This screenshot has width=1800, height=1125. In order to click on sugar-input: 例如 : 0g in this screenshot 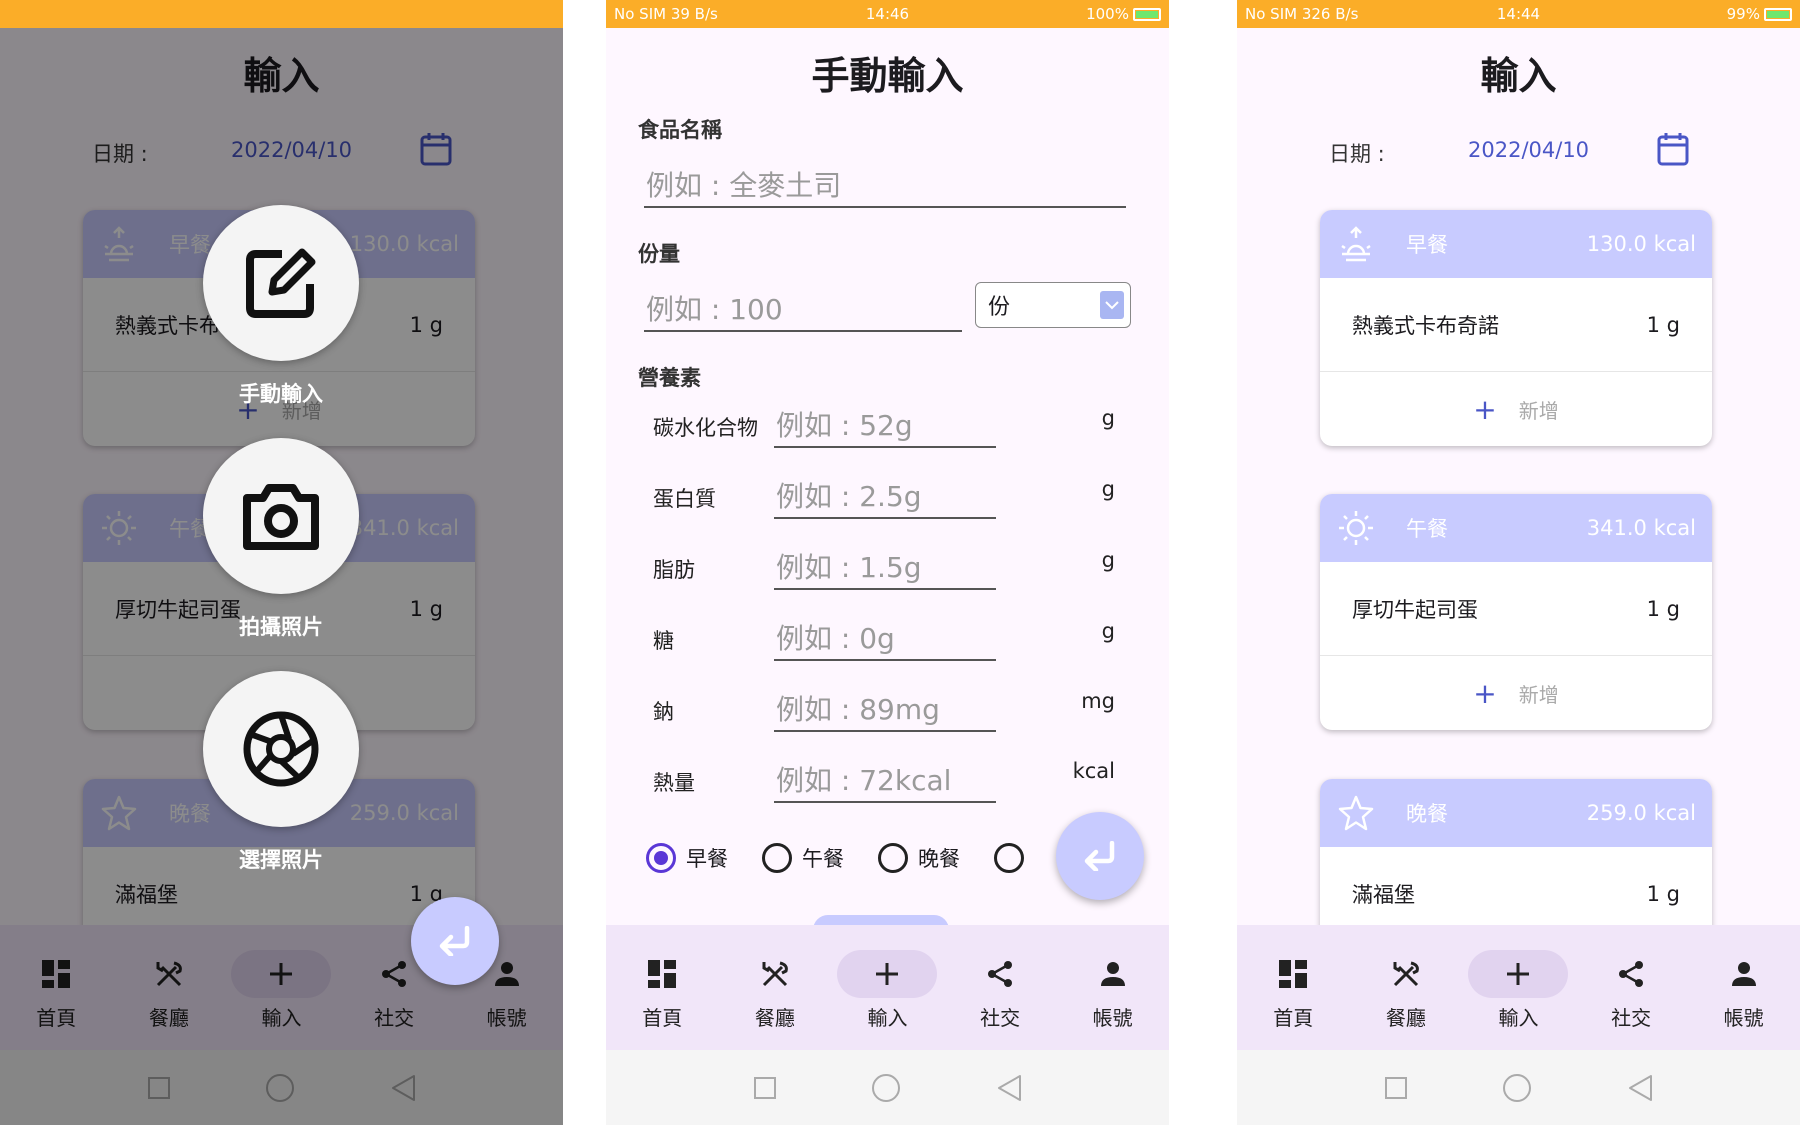, I will do `click(885, 639)`.